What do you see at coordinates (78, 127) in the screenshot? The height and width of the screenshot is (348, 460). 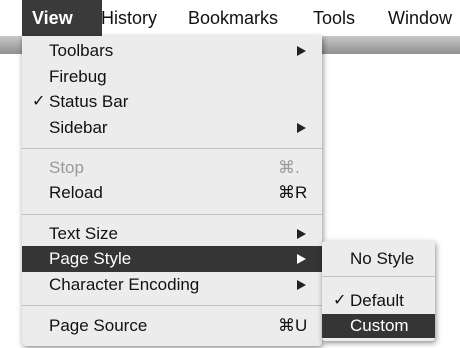 I see `menu-item-label: Sidebar` at bounding box center [78, 127].